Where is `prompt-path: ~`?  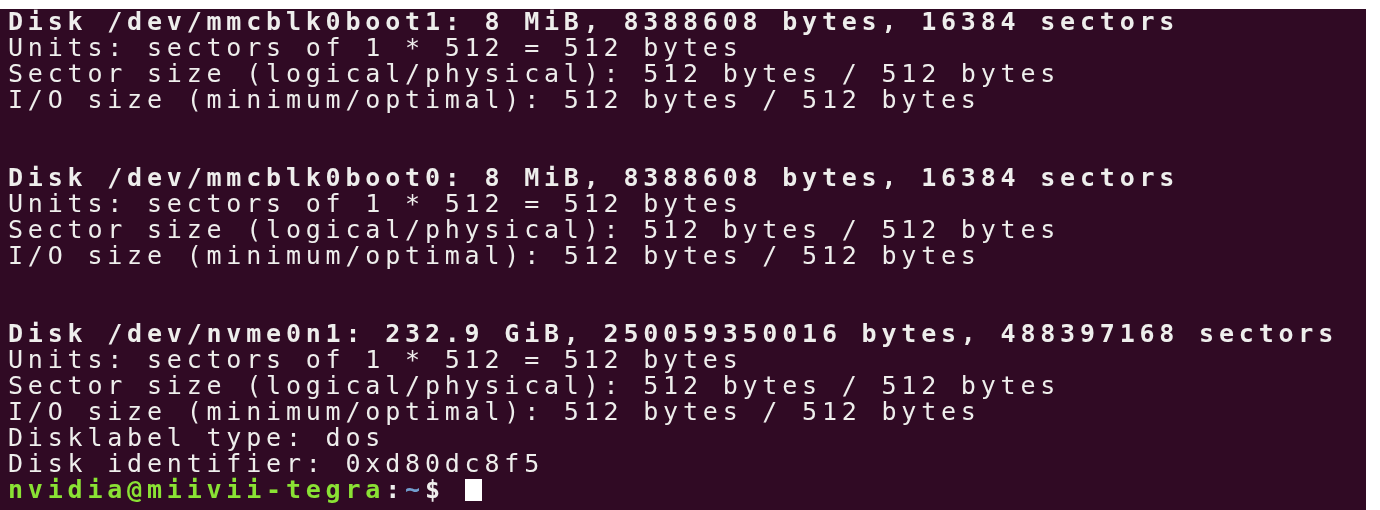 prompt-path: ~ is located at coordinates (415, 490).